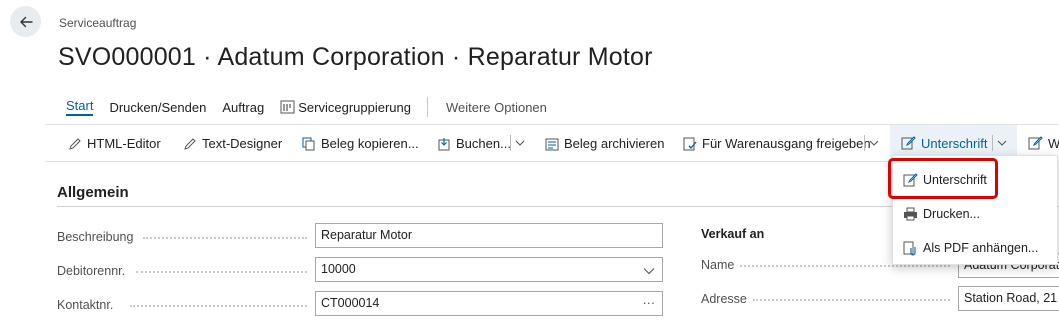 This screenshot has height=320, width=1059. What do you see at coordinates (98, 23) in the screenshot?
I see `page-caption: Serviceauftrag` at bounding box center [98, 23].